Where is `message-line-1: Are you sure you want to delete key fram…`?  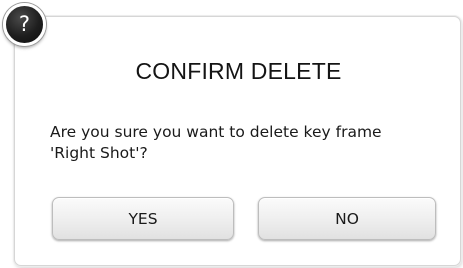
message-line-1: Are you sure you want to delete key fram… is located at coordinates (216, 132).